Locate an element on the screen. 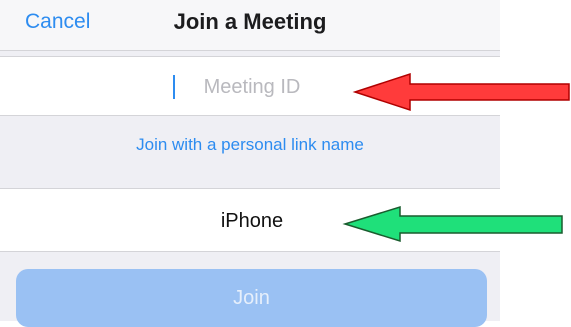  page-title: Join a Meeting is located at coordinates (250, 21).